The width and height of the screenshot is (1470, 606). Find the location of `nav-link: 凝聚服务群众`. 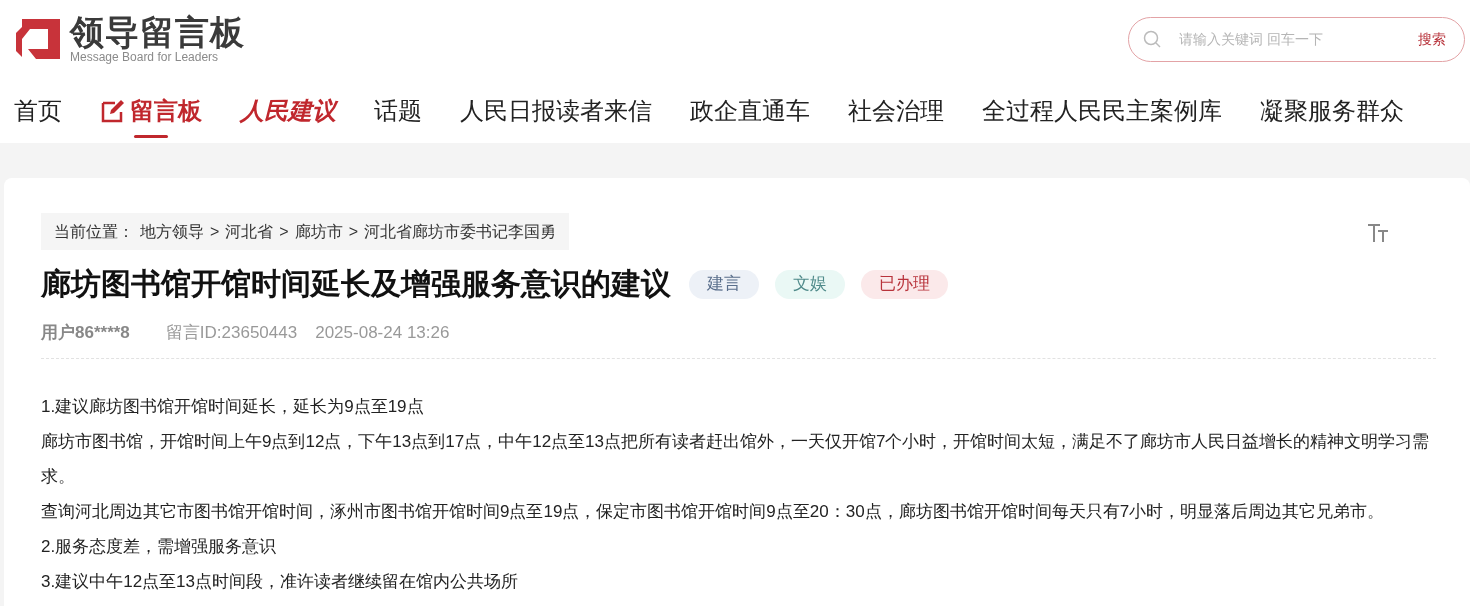

nav-link: 凝聚服务群众 is located at coordinates (1332, 111).